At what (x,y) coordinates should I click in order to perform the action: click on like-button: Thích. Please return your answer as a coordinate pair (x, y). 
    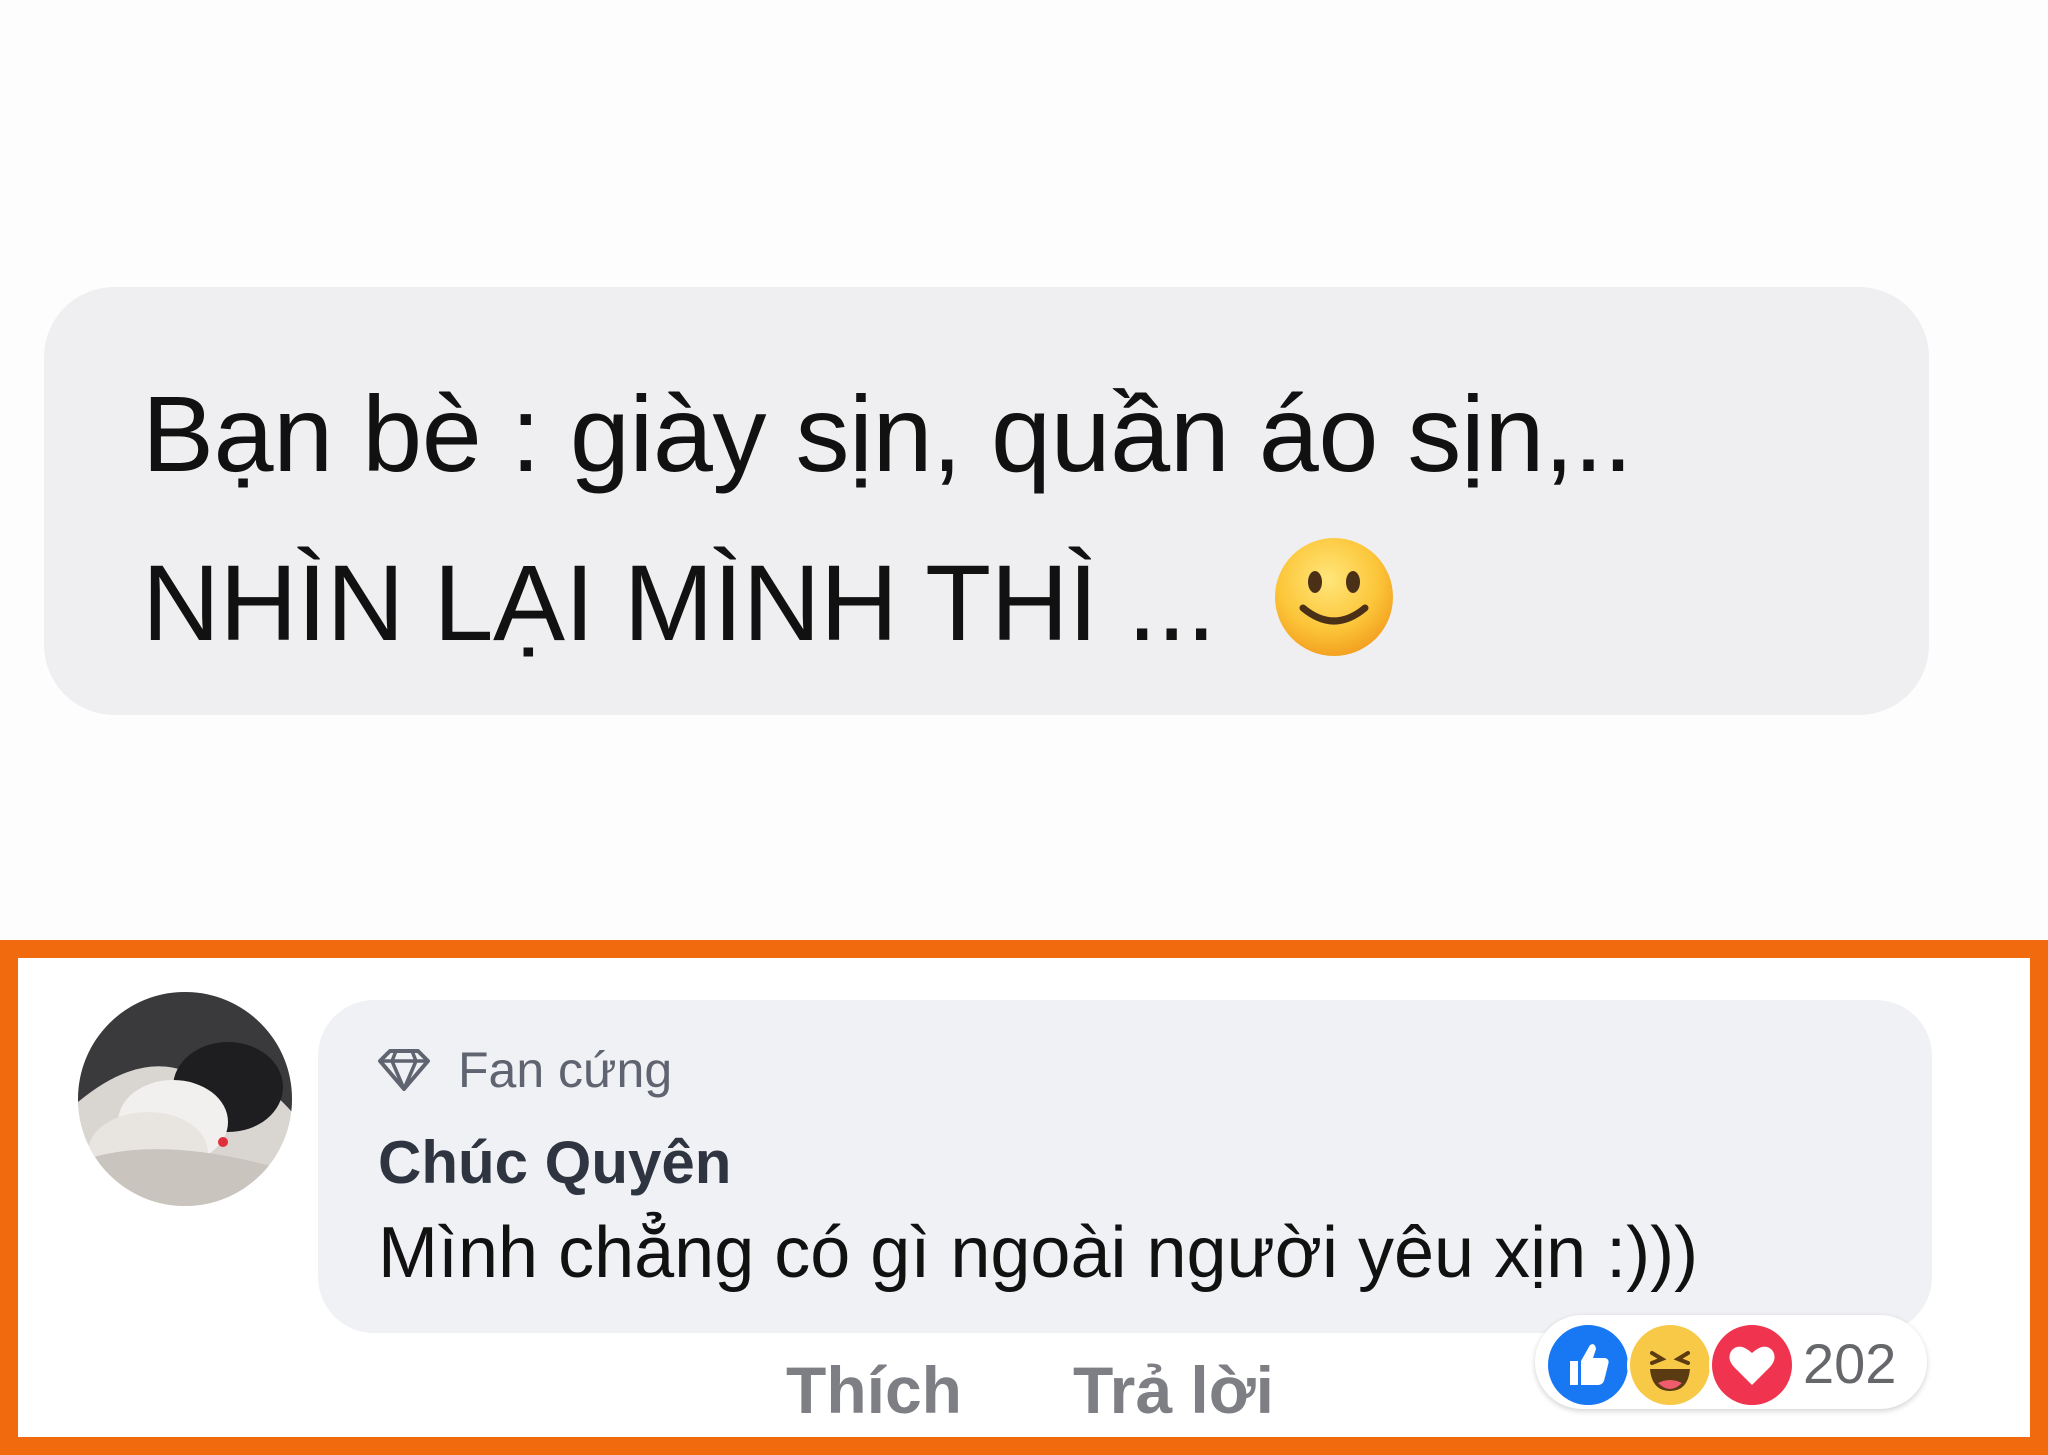
    Looking at the image, I should click on (874, 1390).